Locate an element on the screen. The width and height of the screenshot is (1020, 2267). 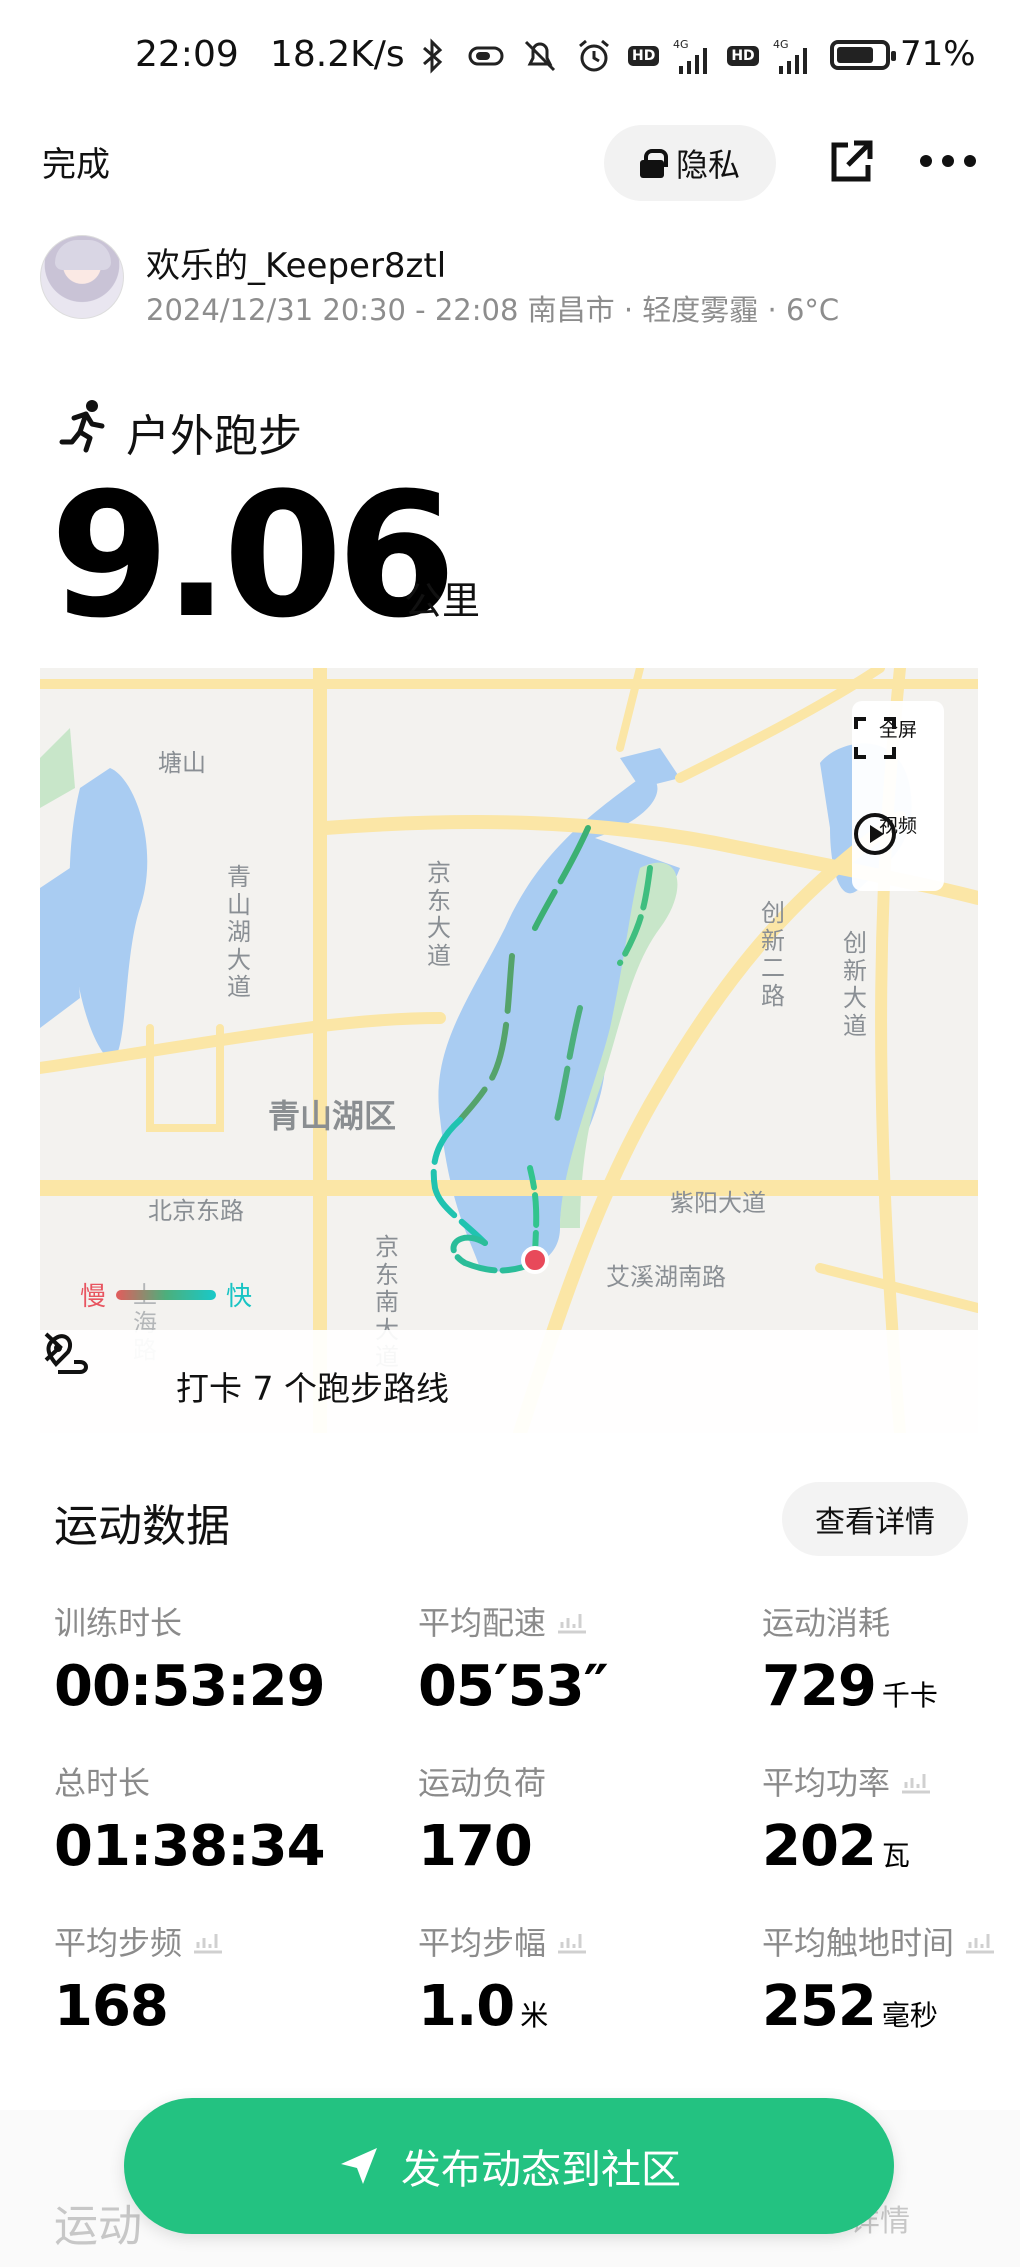
stats-title: 运动数据 is located at coordinates (142, 1526).